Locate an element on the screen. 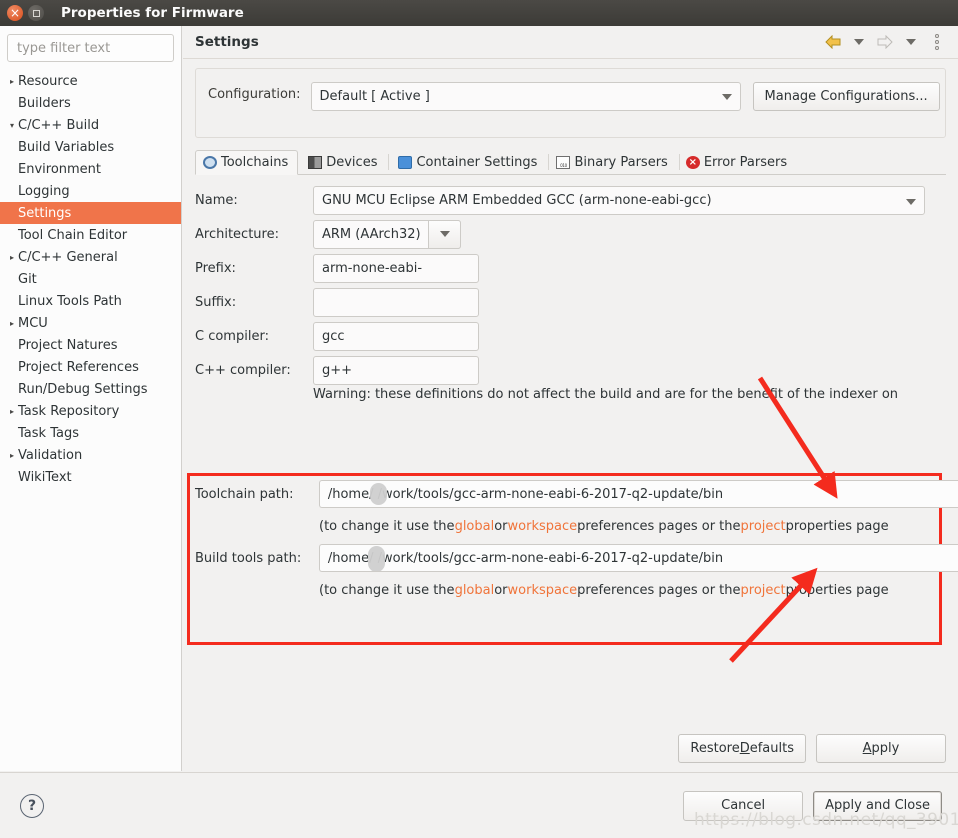 Image resolution: width=958 pixels, height=838 pixels. sidebar-item-mcu: MCU is located at coordinates (90, 323).